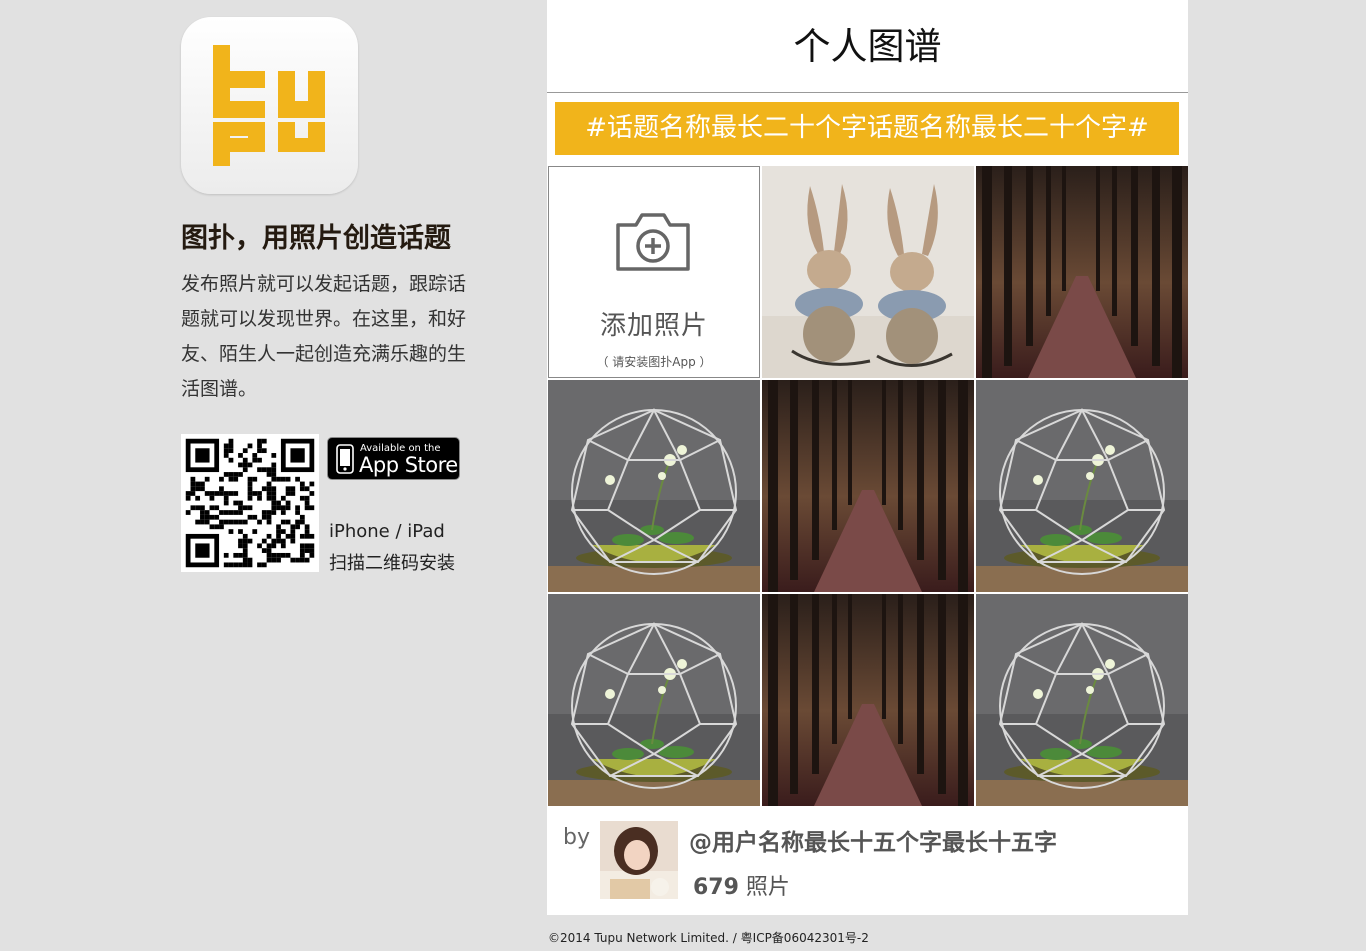 Image resolution: width=1366 pixels, height=951 pixels. I want to click on add-photo-hint: （ 请安装图扑App ）, so click(654, 362).